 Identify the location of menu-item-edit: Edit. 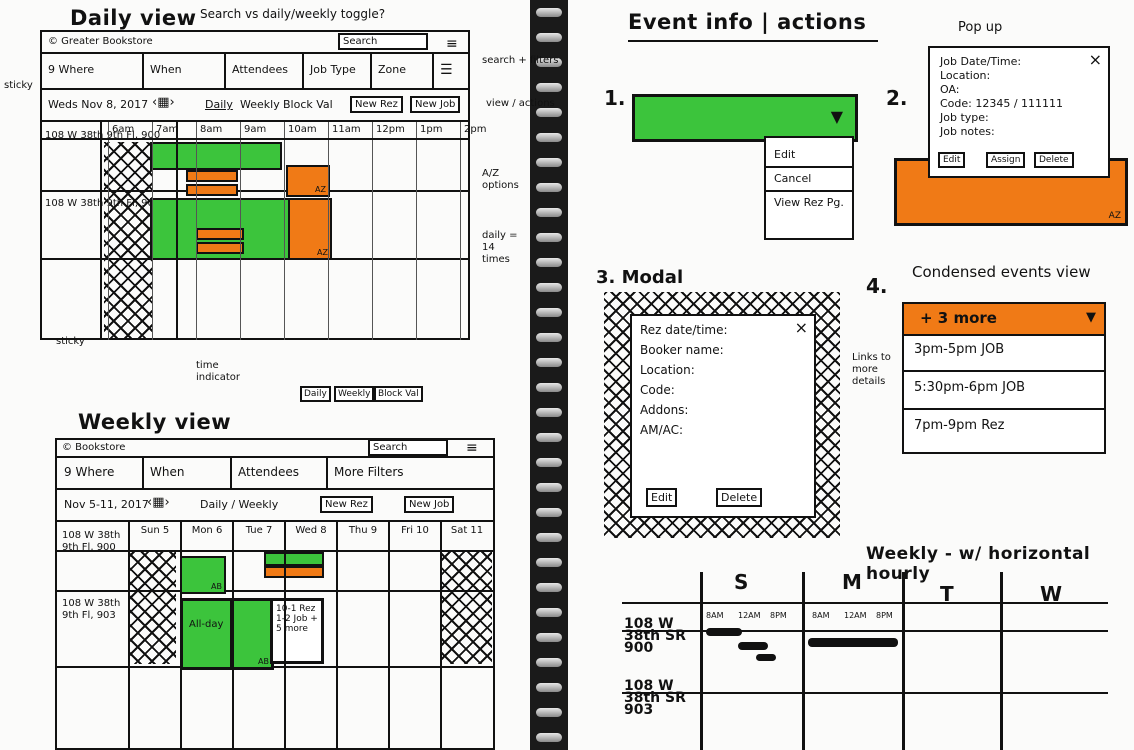
(809, 156).